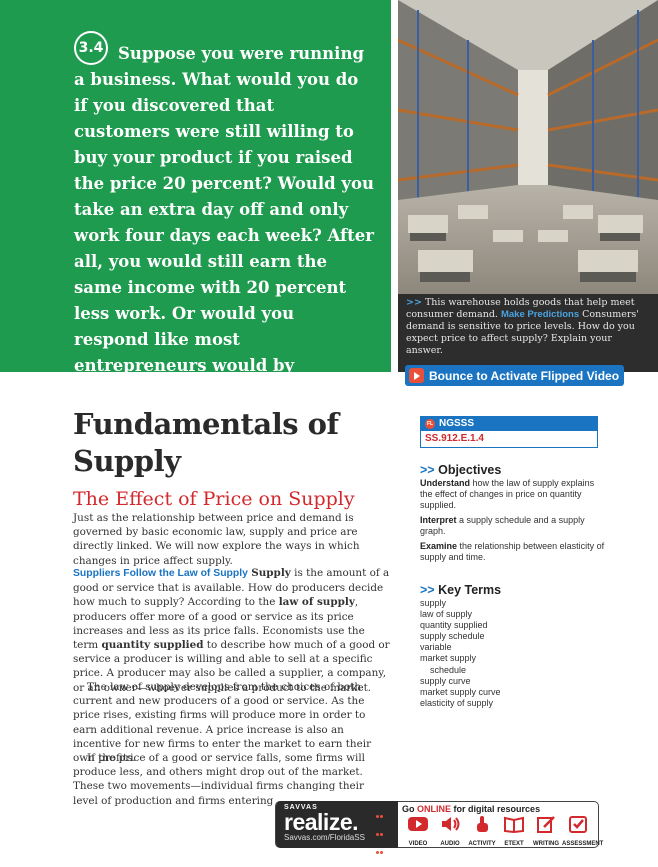  What do you see at coordinates (445, 483) in the screenshot?
I see `objective-verb: Understand` at bounding box center [445, 483].